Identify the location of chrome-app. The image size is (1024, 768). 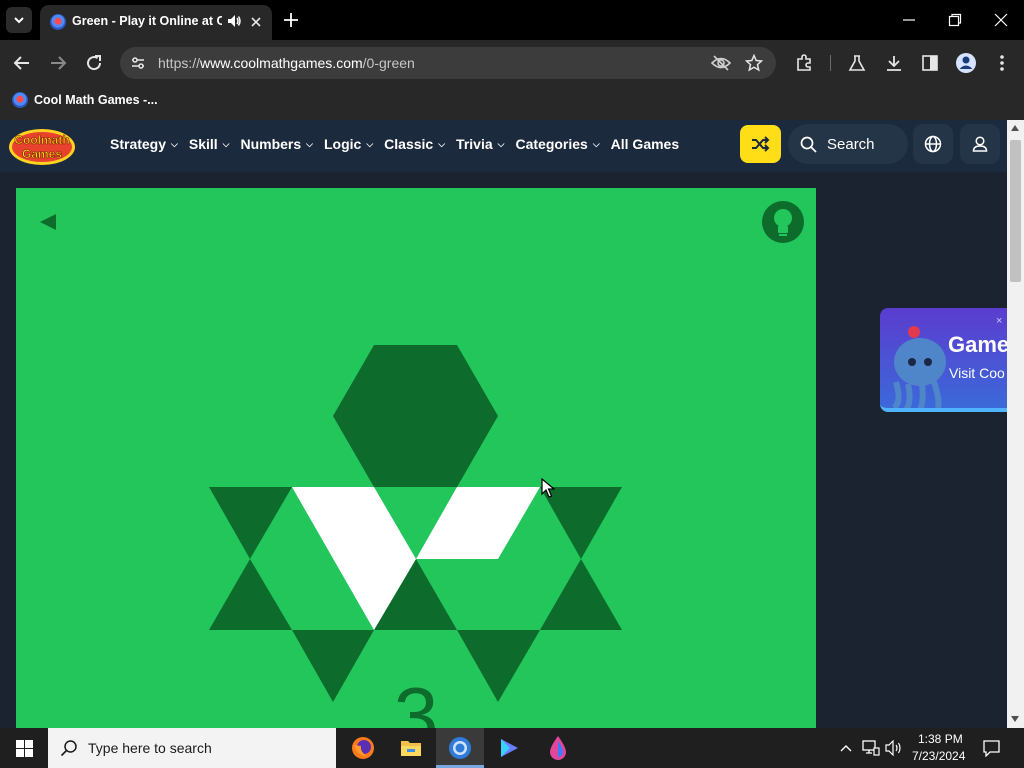
(460, 748).